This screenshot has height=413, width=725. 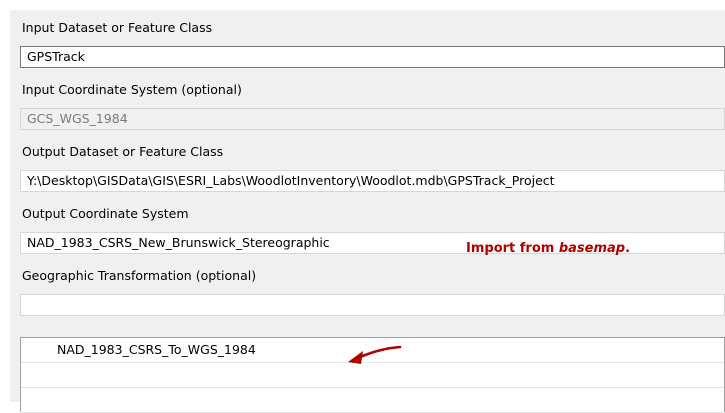 What do you see at coordinates (117, 27) in the screenshot?
I see `input-dataset-label: Input Dataset or Feature Class` at bounding box center [117, 27].